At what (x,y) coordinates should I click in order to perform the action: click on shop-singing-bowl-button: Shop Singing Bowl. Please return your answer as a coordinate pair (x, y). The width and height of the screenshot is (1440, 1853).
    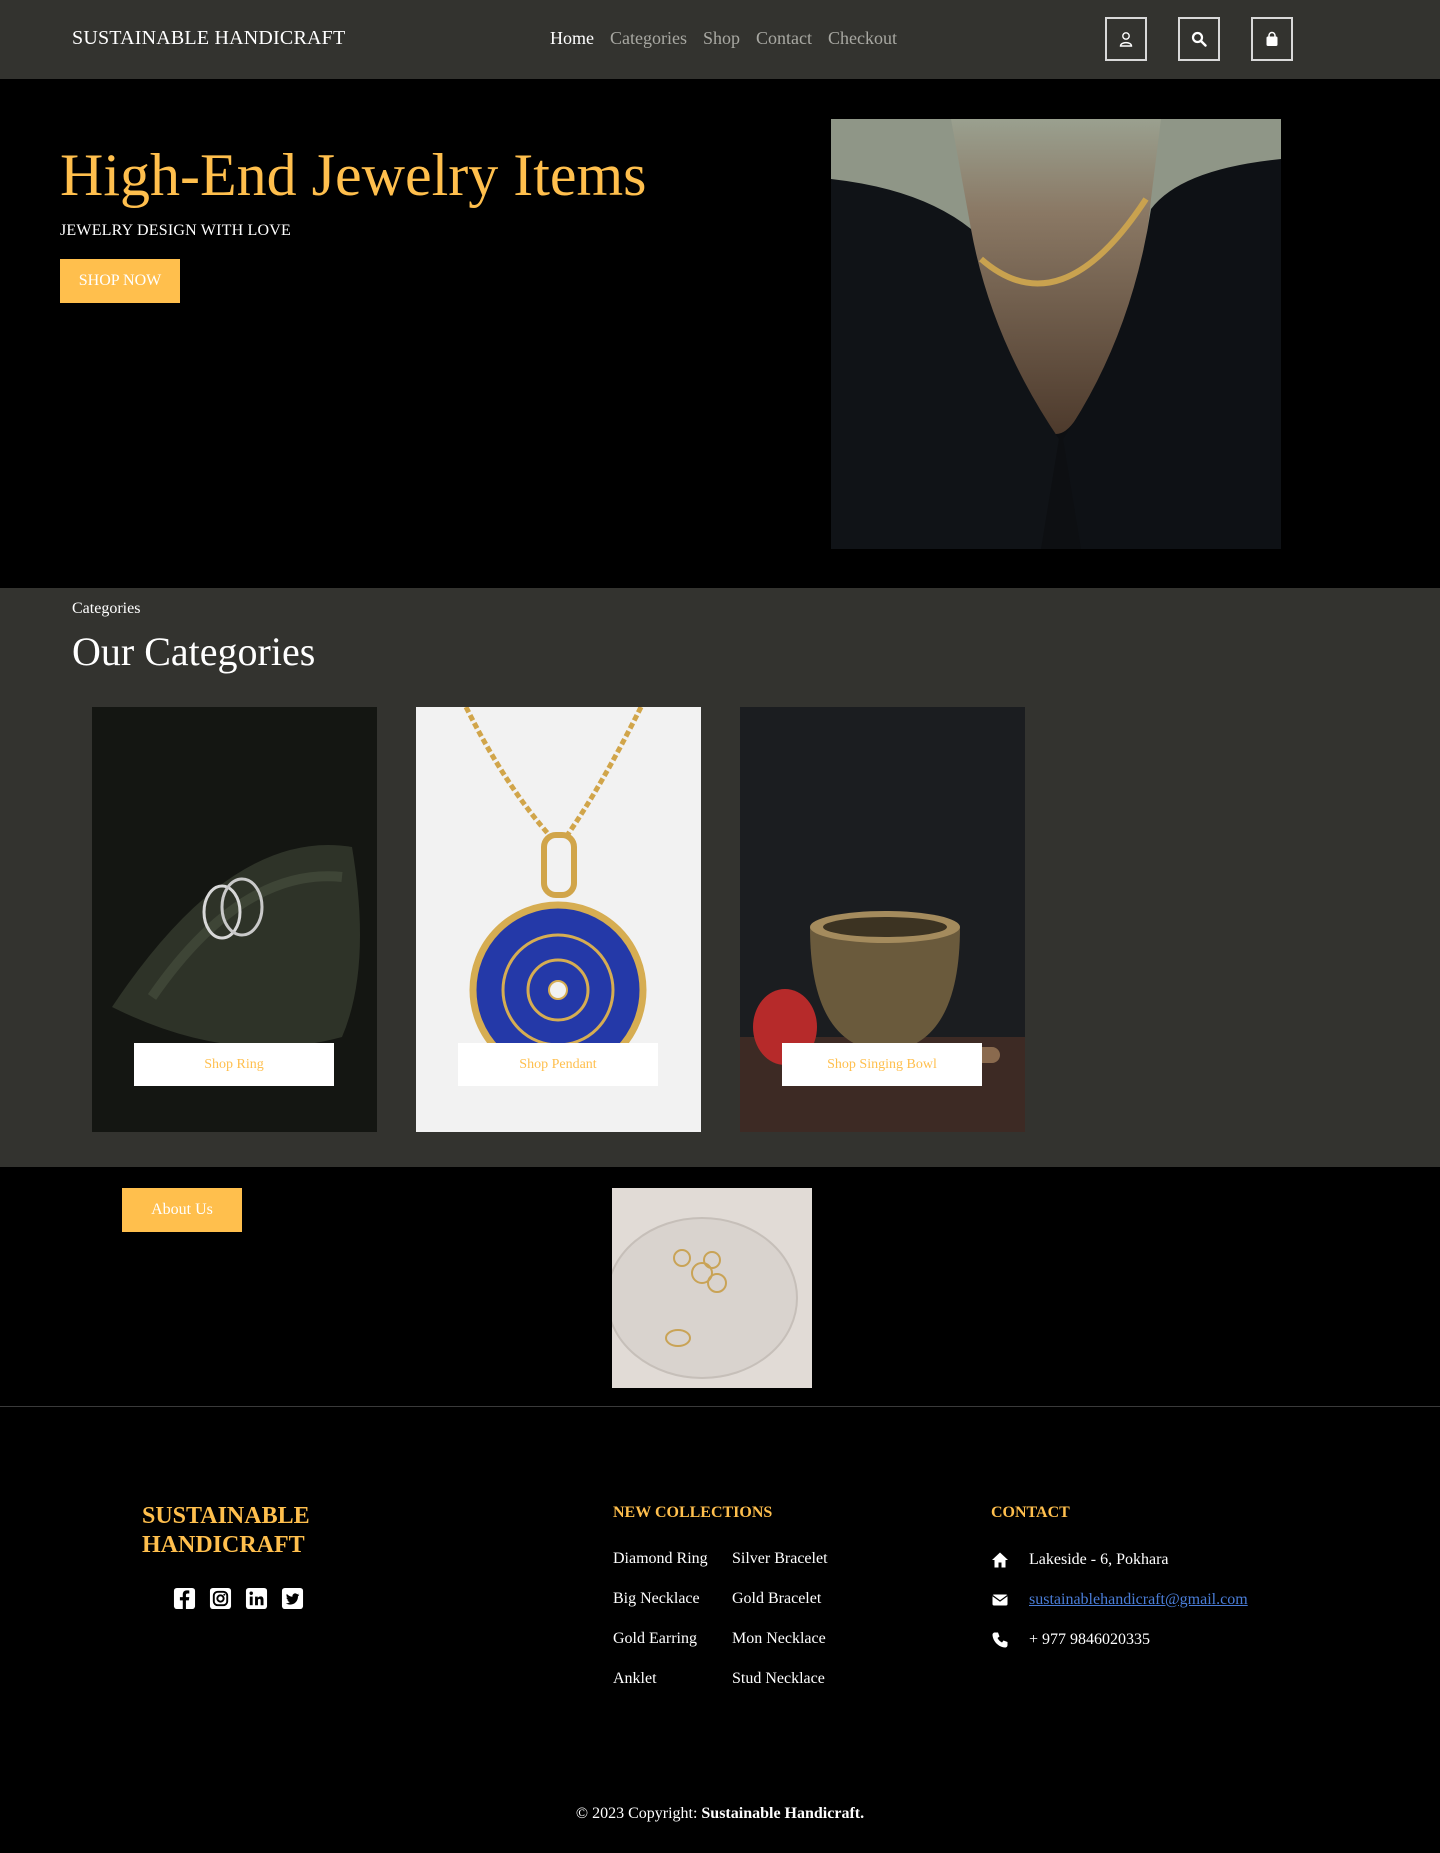
    Looking at the image, I should click on (882, 1064).